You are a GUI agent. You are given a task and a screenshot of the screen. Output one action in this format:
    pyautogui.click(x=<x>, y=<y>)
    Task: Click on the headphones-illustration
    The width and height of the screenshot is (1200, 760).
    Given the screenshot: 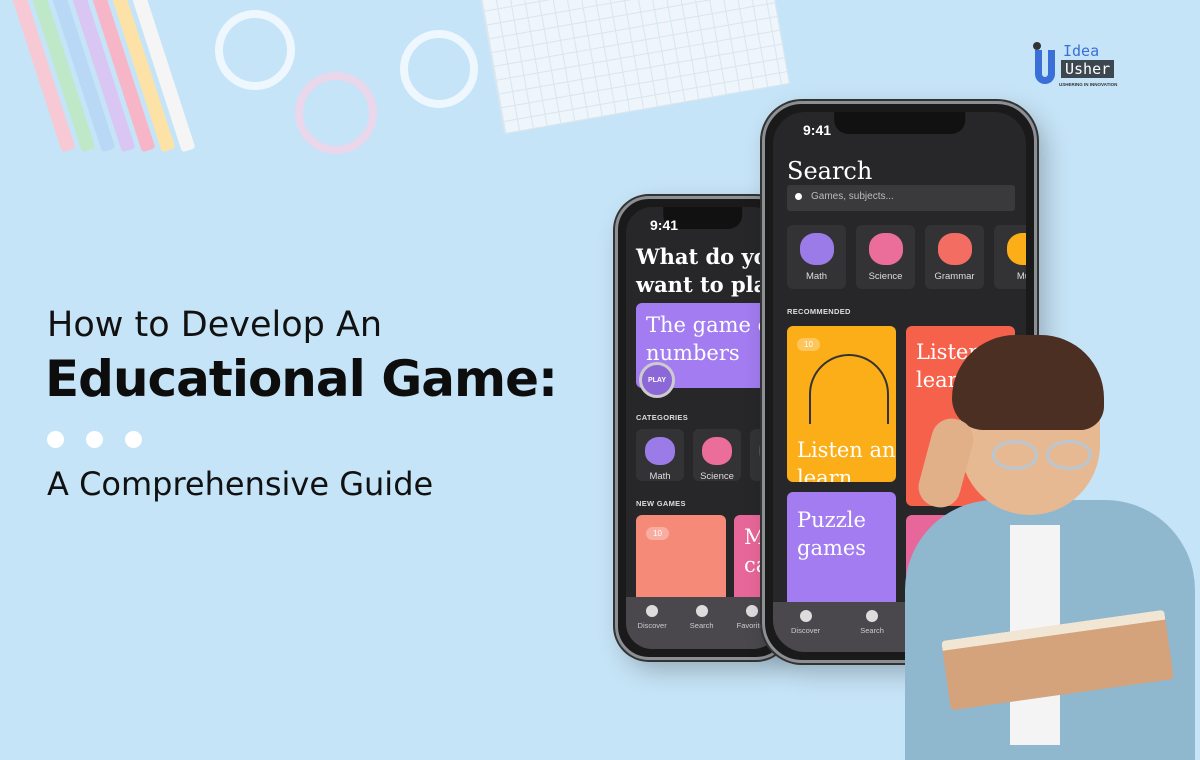 What is the action you would take?
    pyautogui.click(x=849, y=389)
    